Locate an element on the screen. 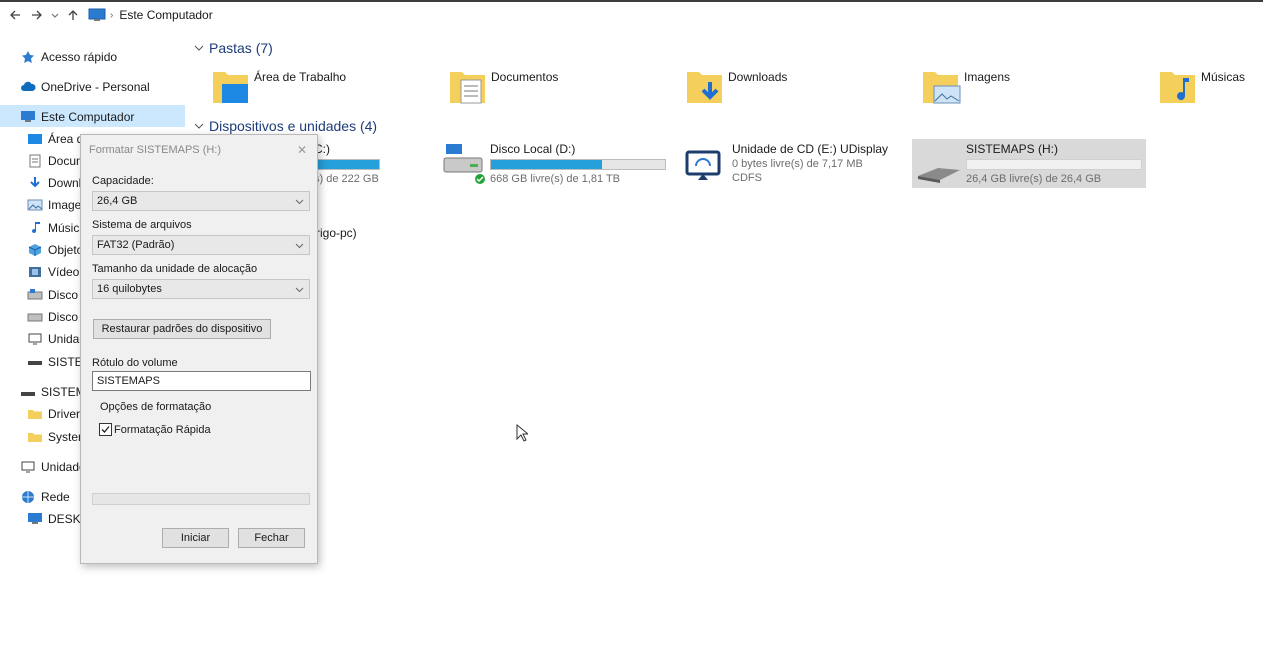  filesystem-label: Sistema de arquivos is located at coordinates (142, 225).